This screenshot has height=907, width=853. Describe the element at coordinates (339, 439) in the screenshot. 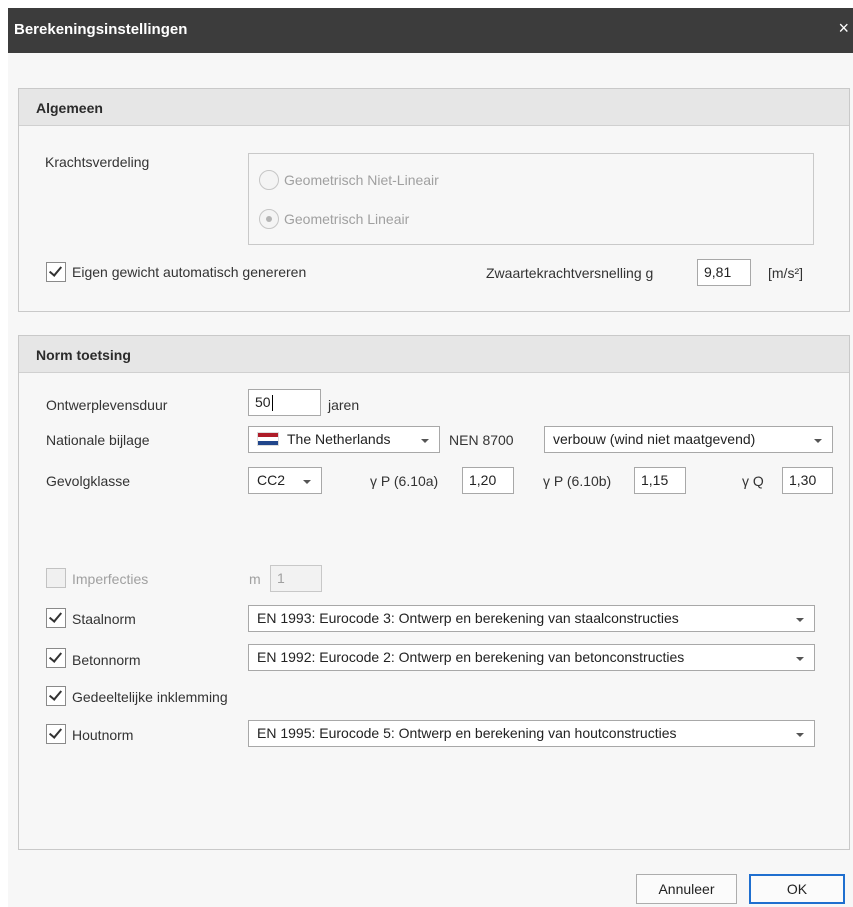

I see `country-value: The Netherlands` at that location.